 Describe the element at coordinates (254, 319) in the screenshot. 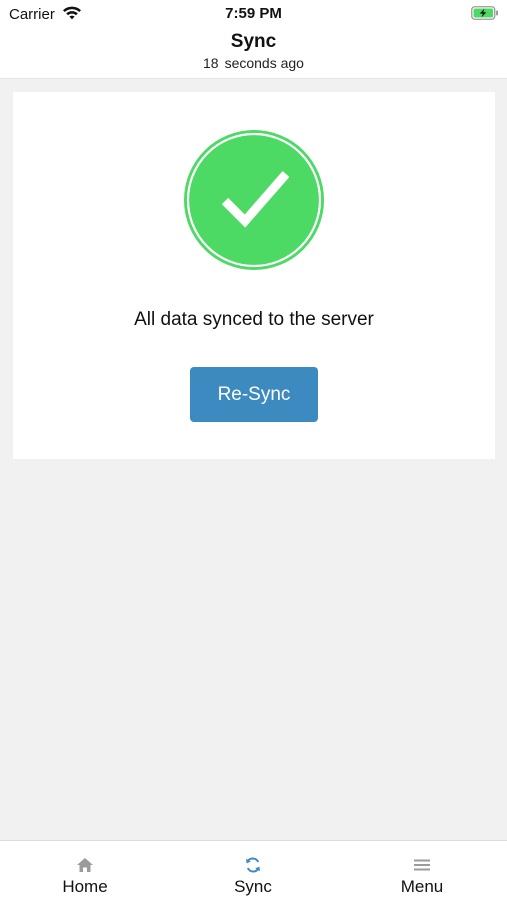

I see `sync-status-message: All data synced to the server` at that location.